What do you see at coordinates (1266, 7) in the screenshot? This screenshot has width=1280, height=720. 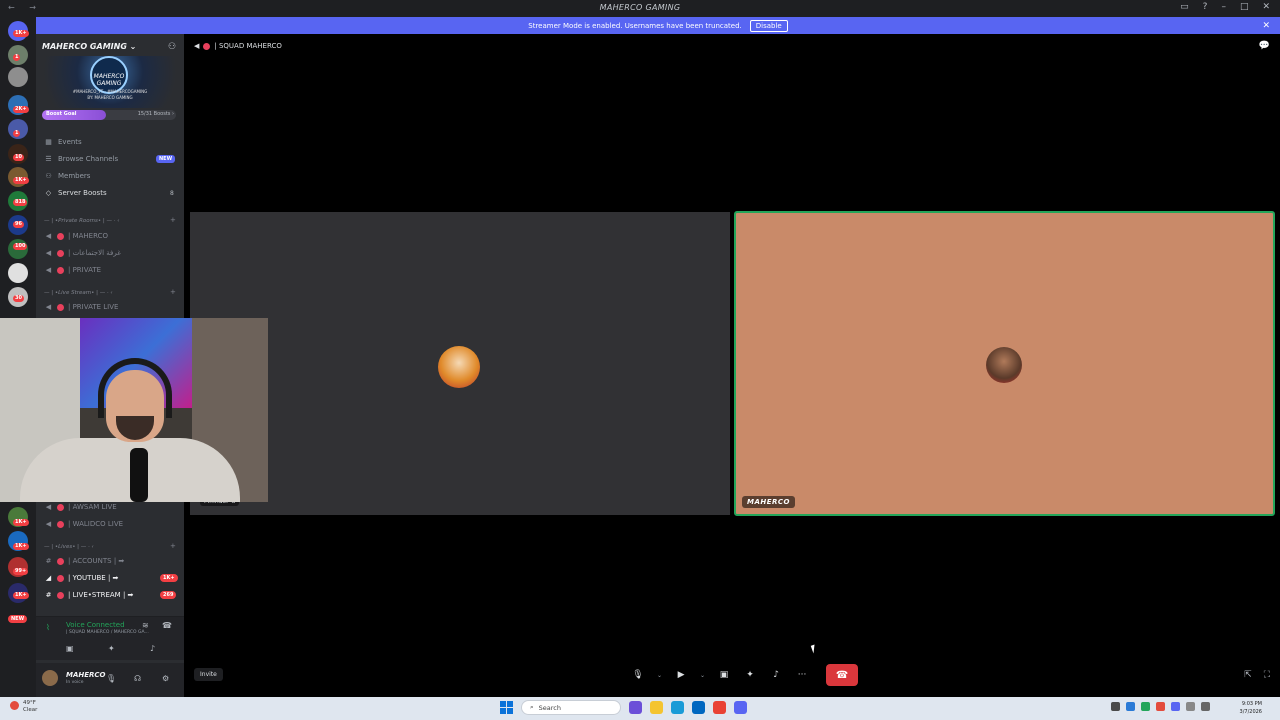 I see `close-window-icon: ✕` at bounding box center [1266, 7].